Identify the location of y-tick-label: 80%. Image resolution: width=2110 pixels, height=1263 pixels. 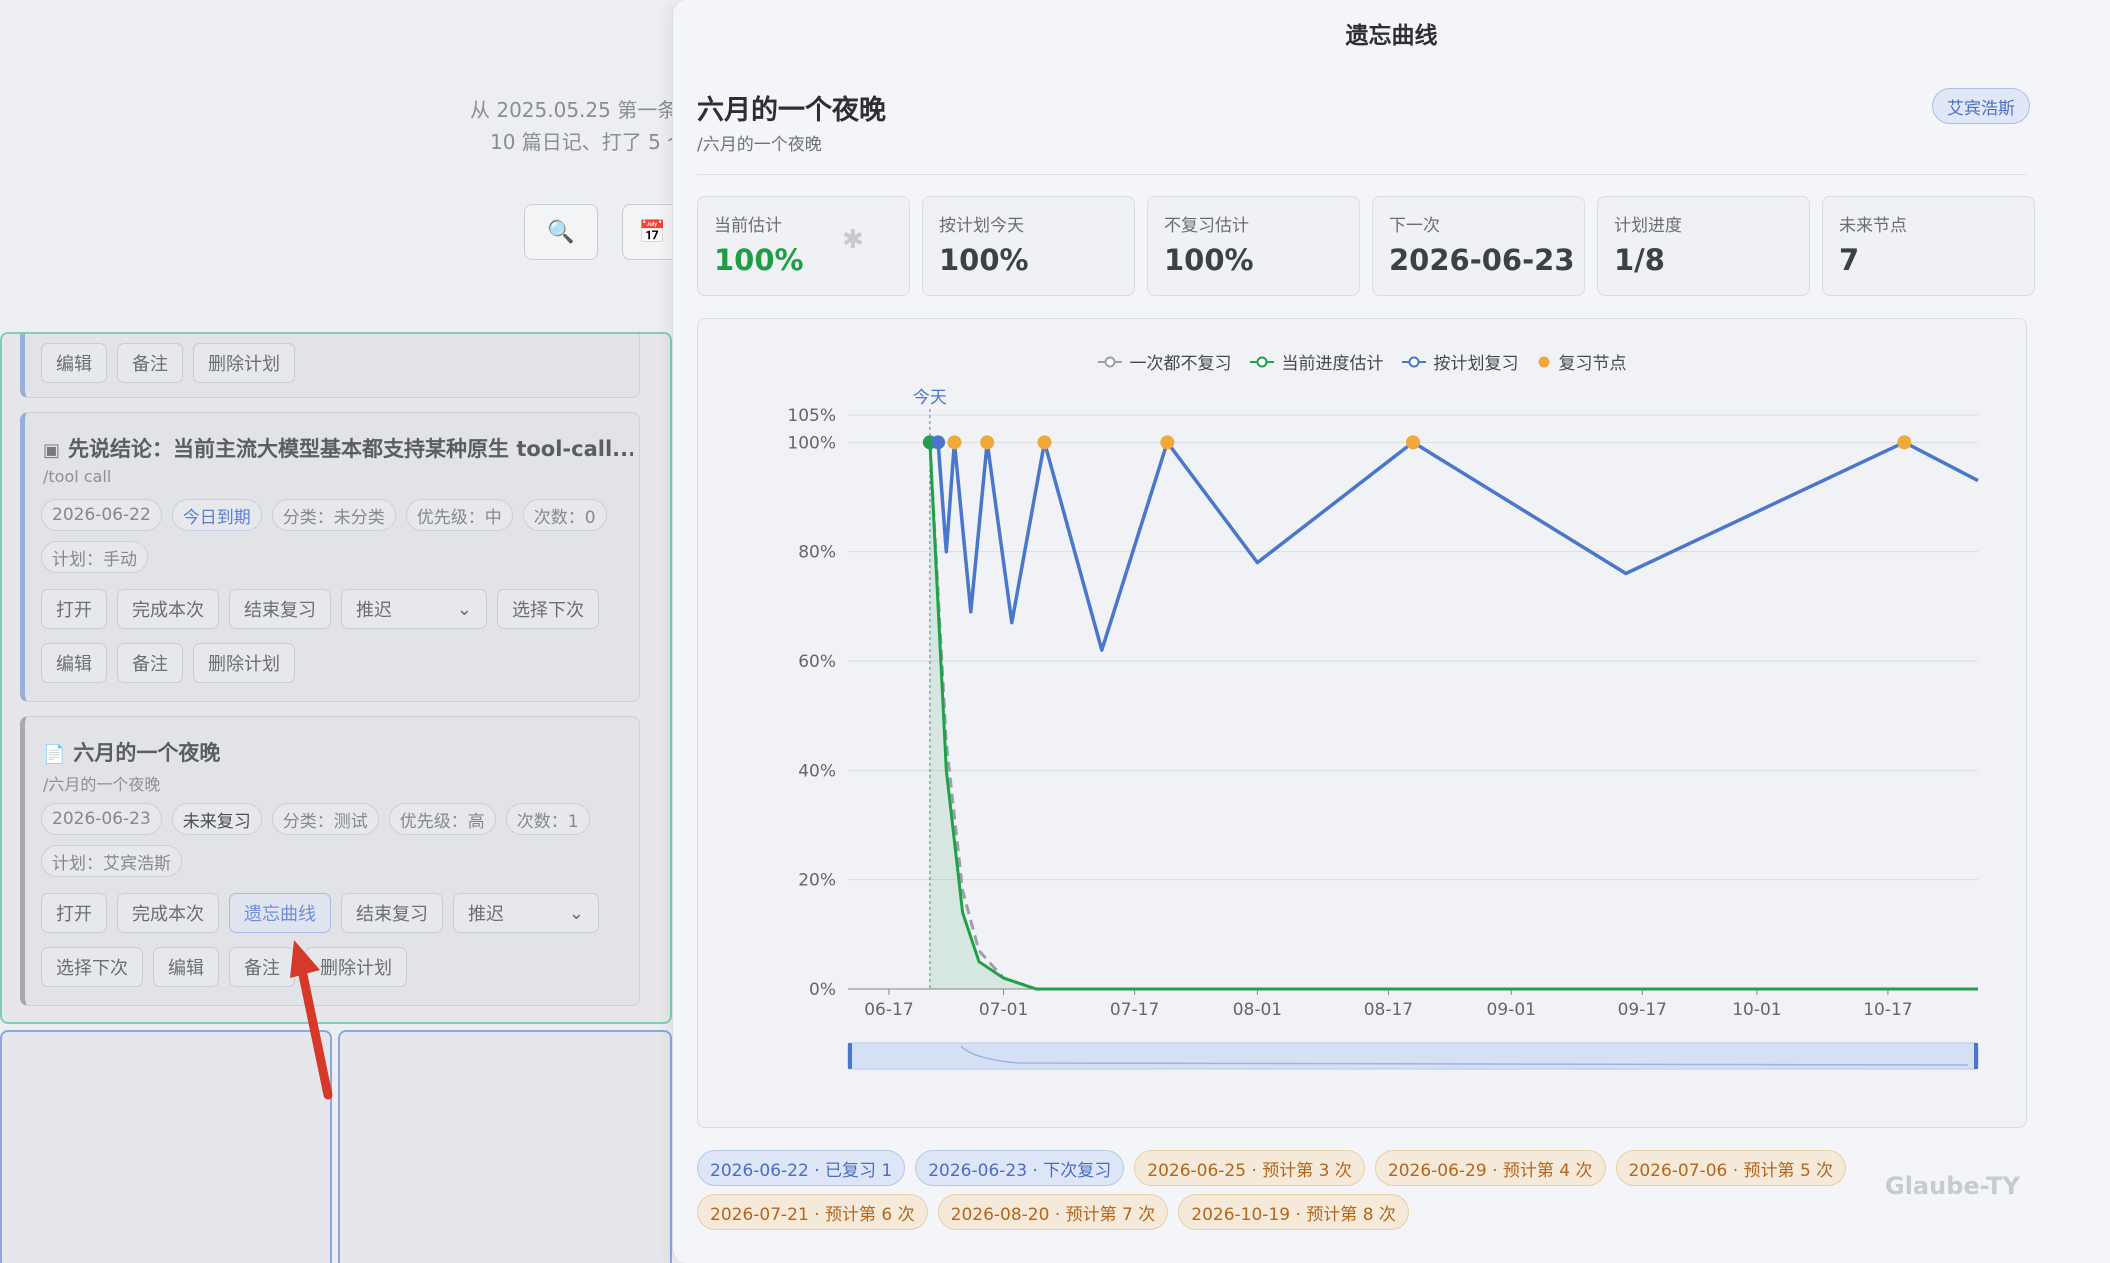
(817, 553).